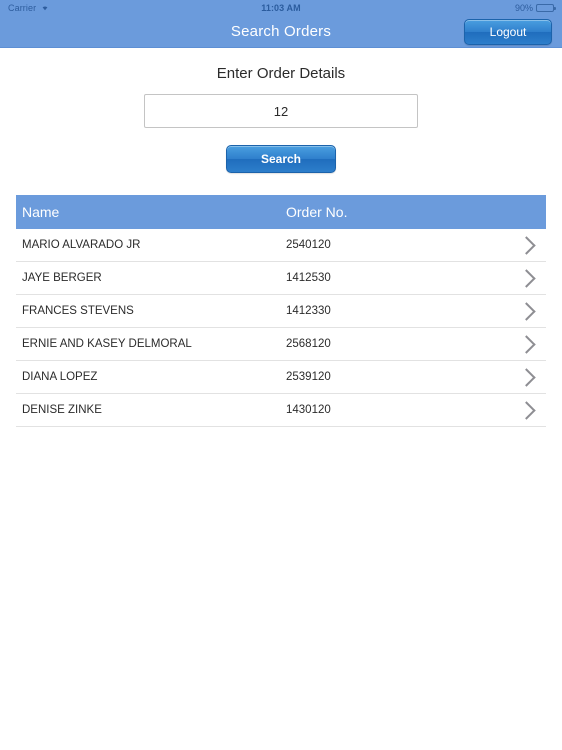  I want to click on cell-order-no: 1430120, so click(308, 410).